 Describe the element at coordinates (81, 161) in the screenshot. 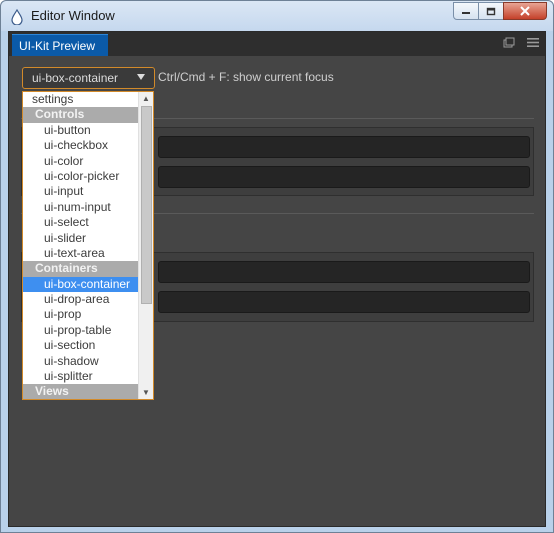

I see `dropdown-option: ui-color` at that location.